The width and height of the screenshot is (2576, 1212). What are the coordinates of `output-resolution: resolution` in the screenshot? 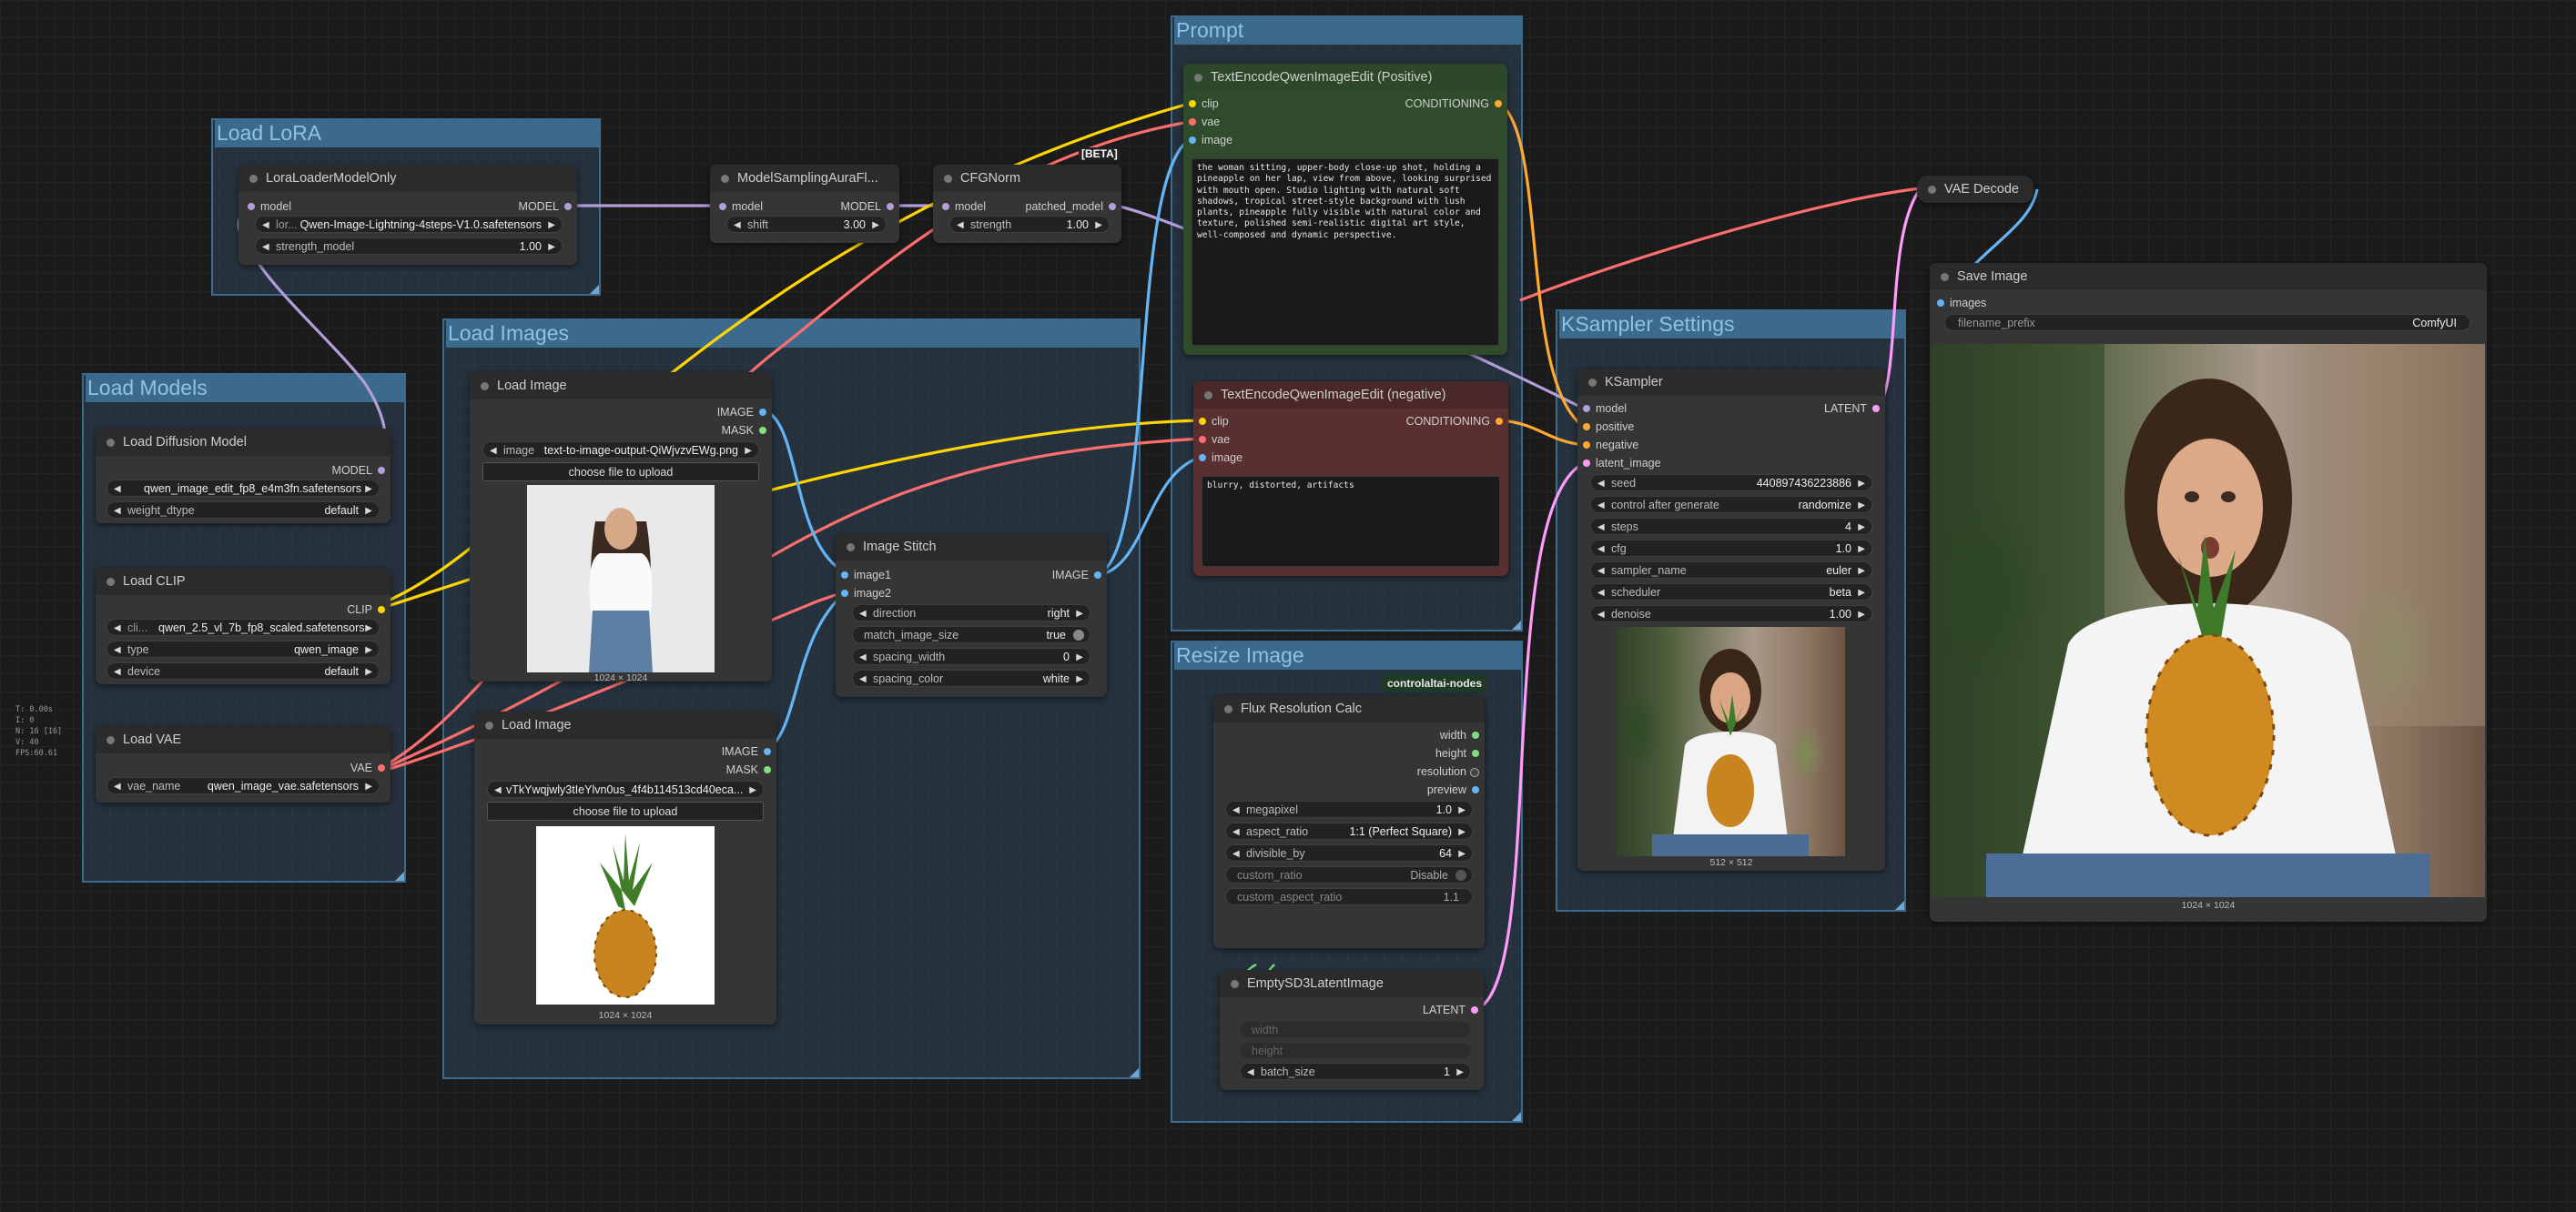 It's located at (1448, 772).